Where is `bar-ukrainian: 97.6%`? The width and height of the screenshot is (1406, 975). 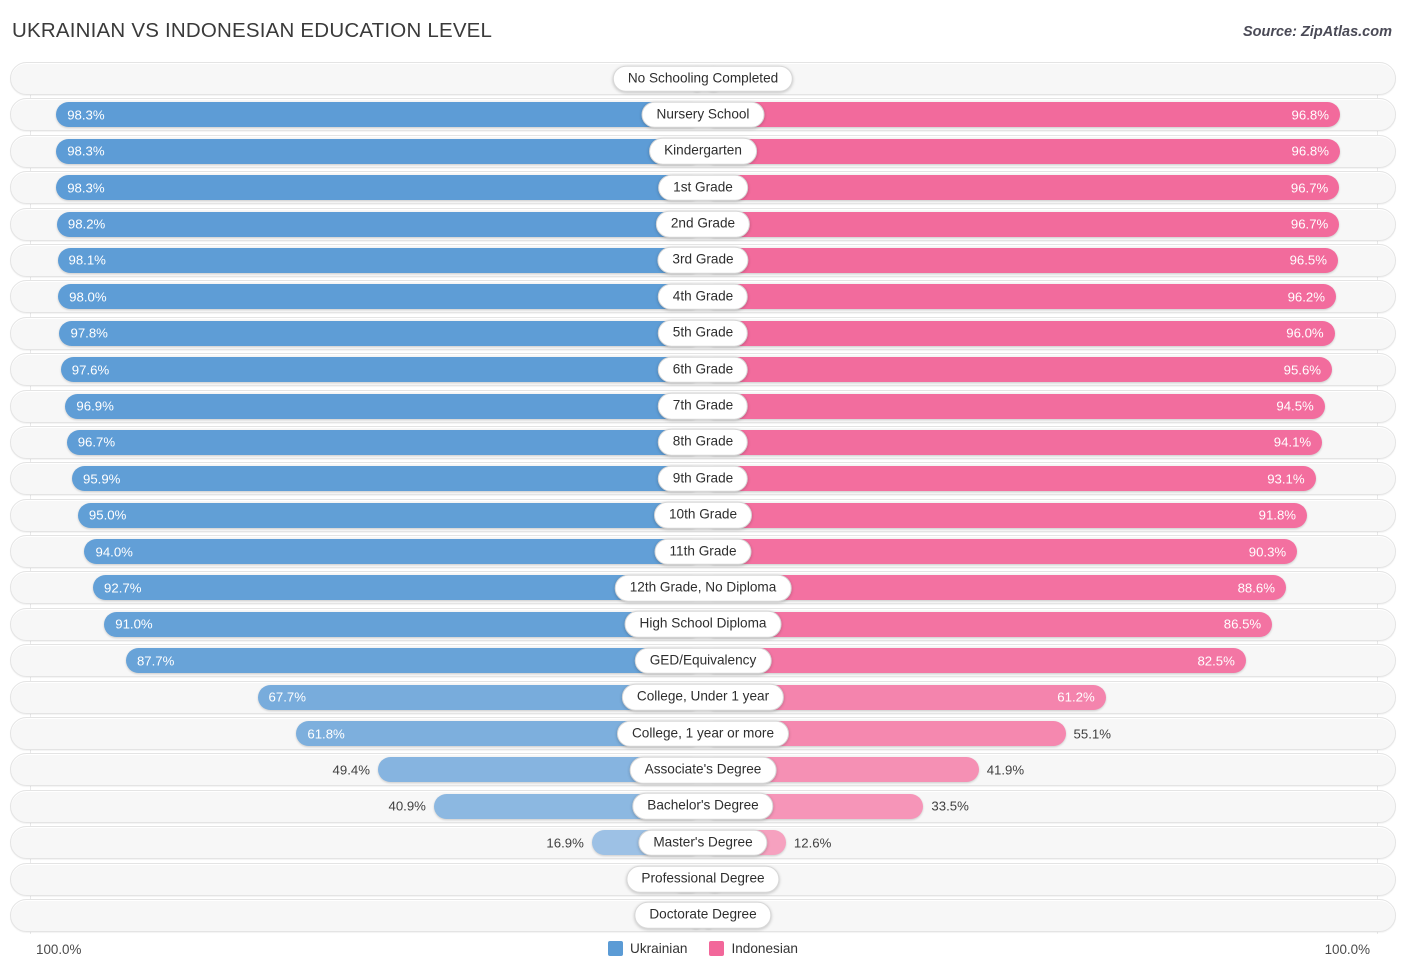
bar-ukrainian: 97.6% is located at coordinates (381, 370).